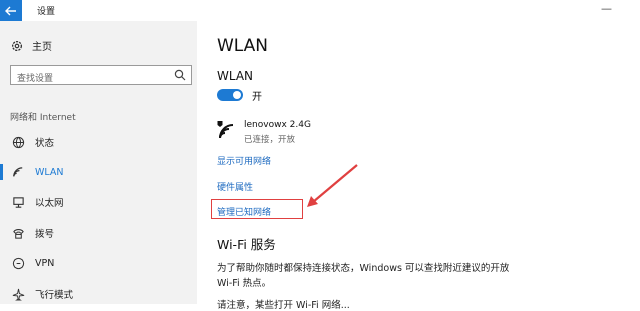 This screenshot has height=311, width=640. What do you see at coordinates (237, 95) in the screenshot?
I see `toggle-knob` at bounding box center [237, 95].